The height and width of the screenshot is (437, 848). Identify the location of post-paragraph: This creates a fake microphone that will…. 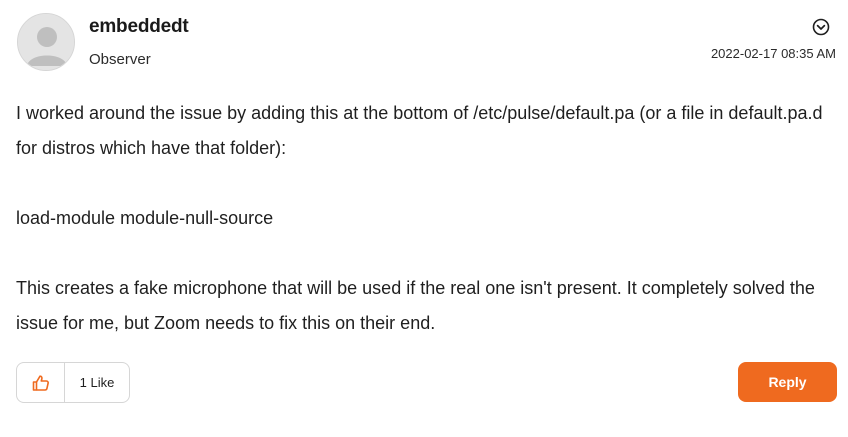
(415, 305).